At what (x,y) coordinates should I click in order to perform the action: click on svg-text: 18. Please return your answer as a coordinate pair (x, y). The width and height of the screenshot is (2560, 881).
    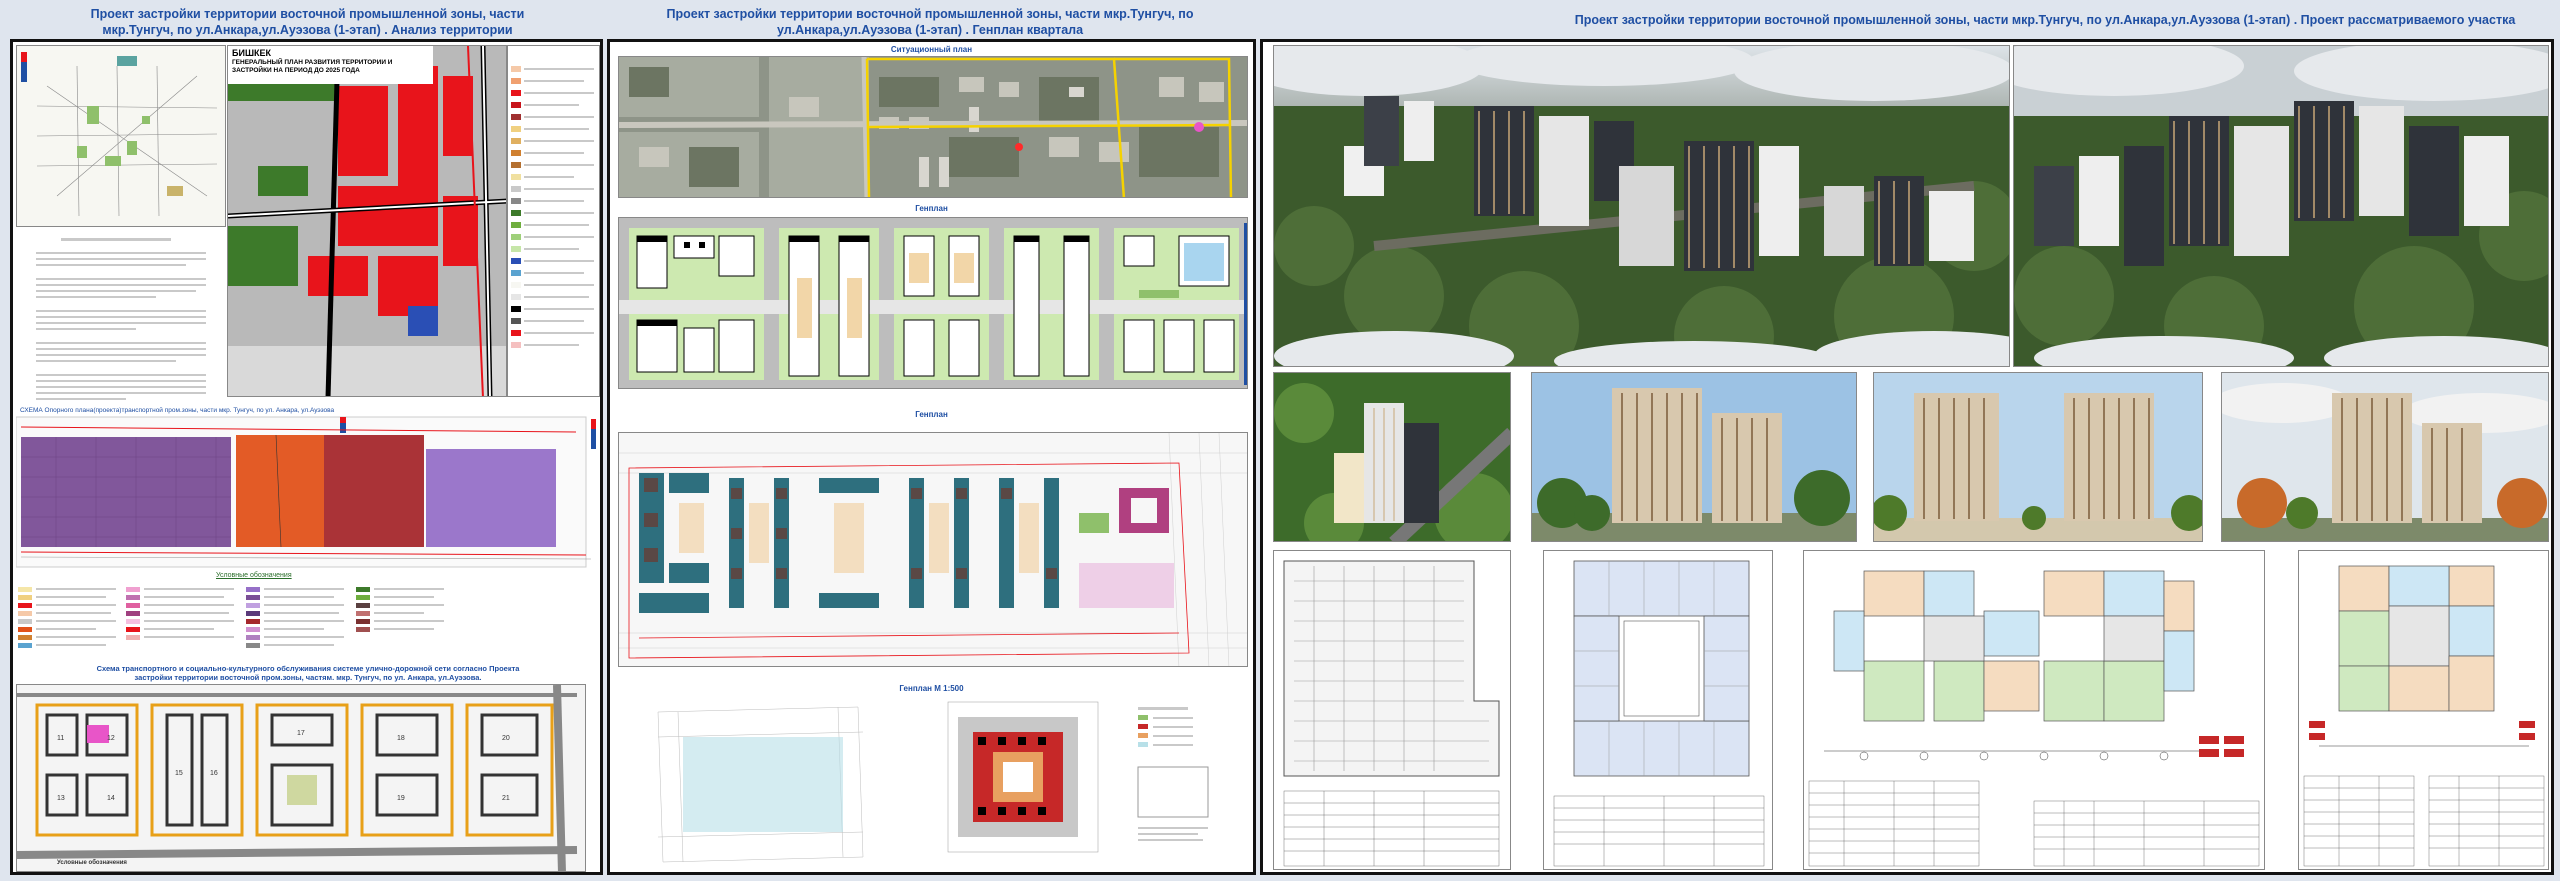
    Looking at the image, I should click on (401, 738).